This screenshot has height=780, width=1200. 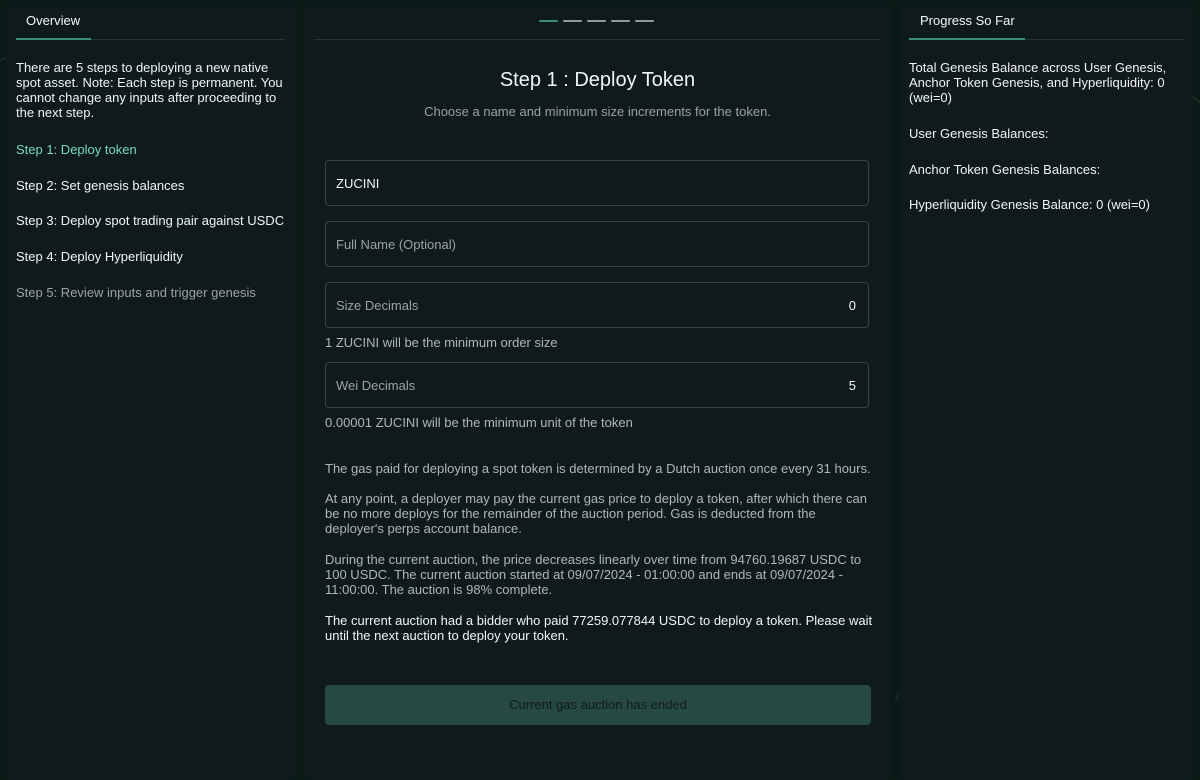 I want to click on deploy-token-button: Current gas auction has ended, so click(x=598, y=705).